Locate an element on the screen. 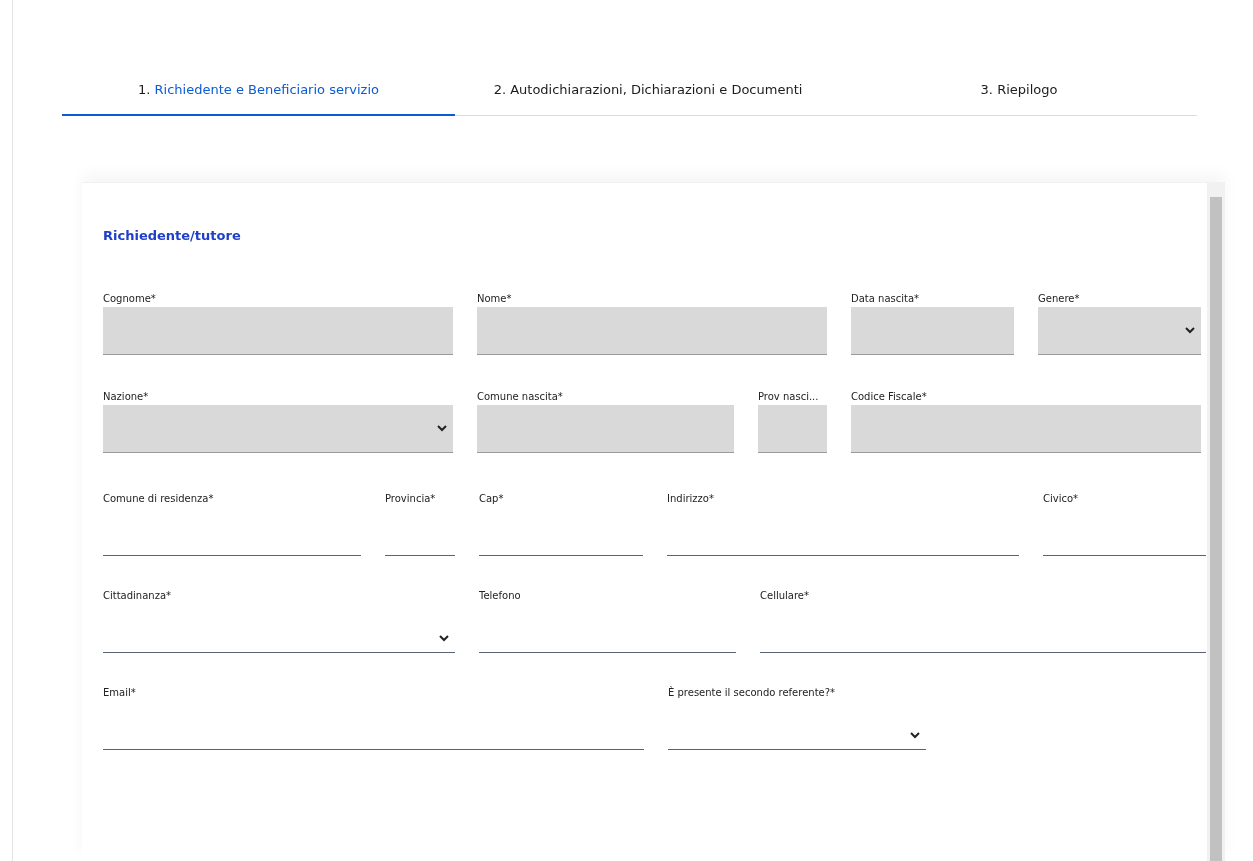 The width and height of the screenshot is (1253, 861). field-label: Cognome* is located at coordinates (130, 299).